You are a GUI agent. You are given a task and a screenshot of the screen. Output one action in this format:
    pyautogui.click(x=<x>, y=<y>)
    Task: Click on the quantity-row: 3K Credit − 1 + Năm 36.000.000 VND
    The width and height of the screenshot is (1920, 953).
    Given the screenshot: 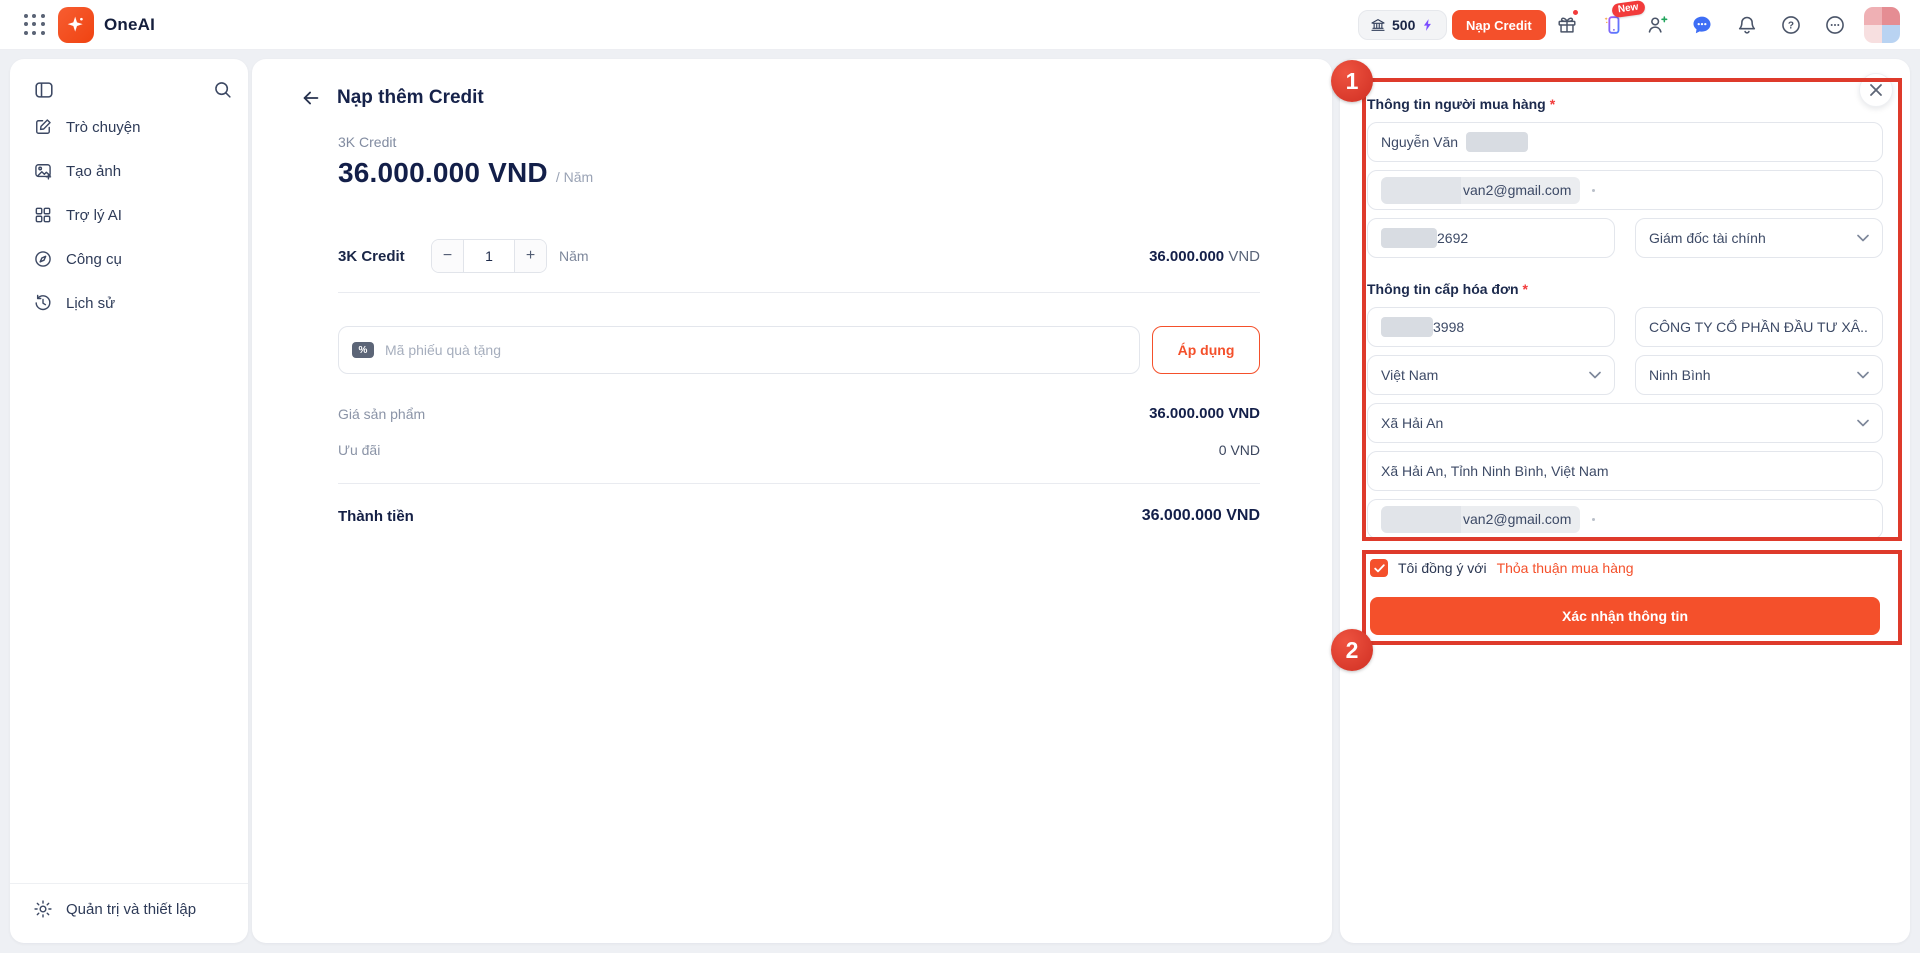 What is the action you would take?
    pyautogui.click(x=799, y=256)
    